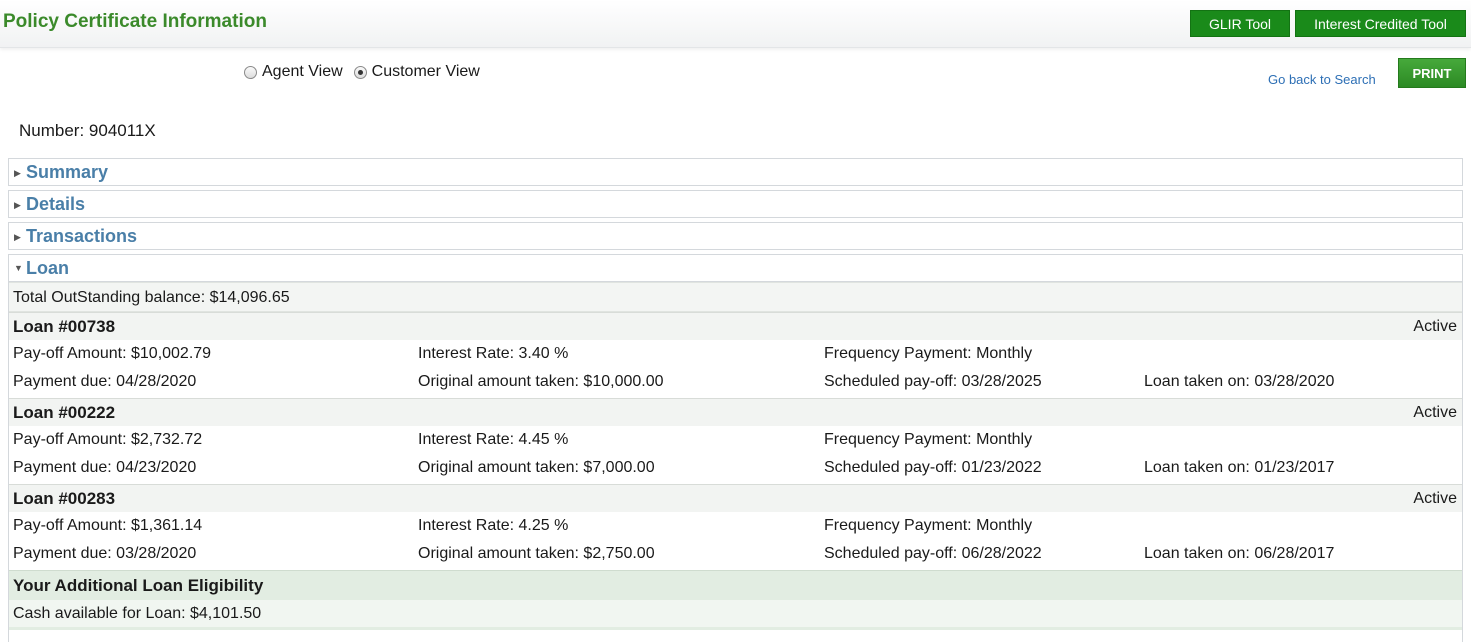 The image size is (1471, 642). I want to click on section-details: ▶ Details, so click(735, 204).